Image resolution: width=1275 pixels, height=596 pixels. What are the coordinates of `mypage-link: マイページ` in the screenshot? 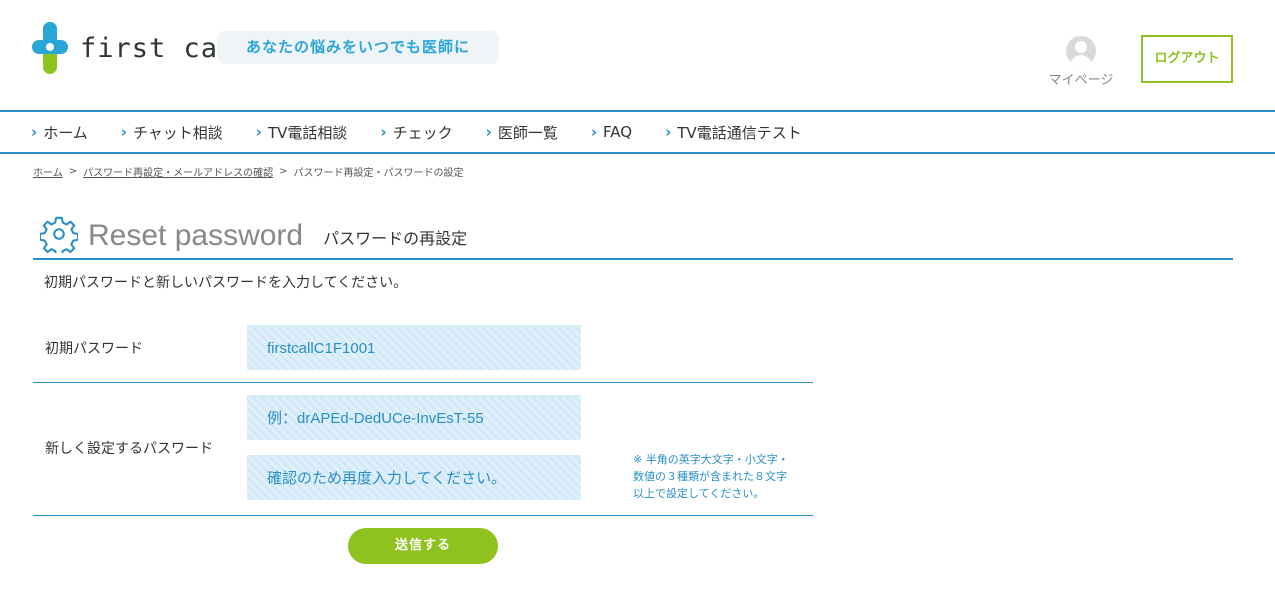 It's located at (1081, 62).